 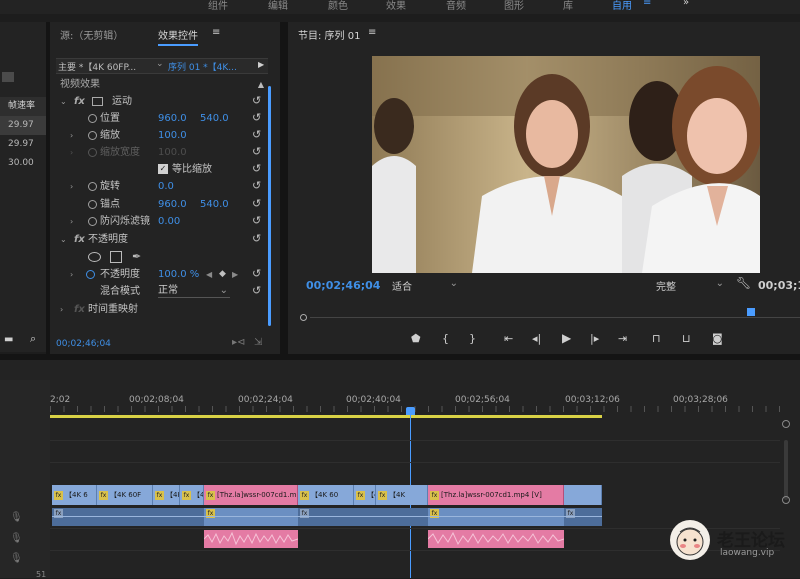 What do you see at coordinates (91, 34) in the screenshot?
I see `tab-source: 源:（无剪辑）` at bounding box center [91, 34].